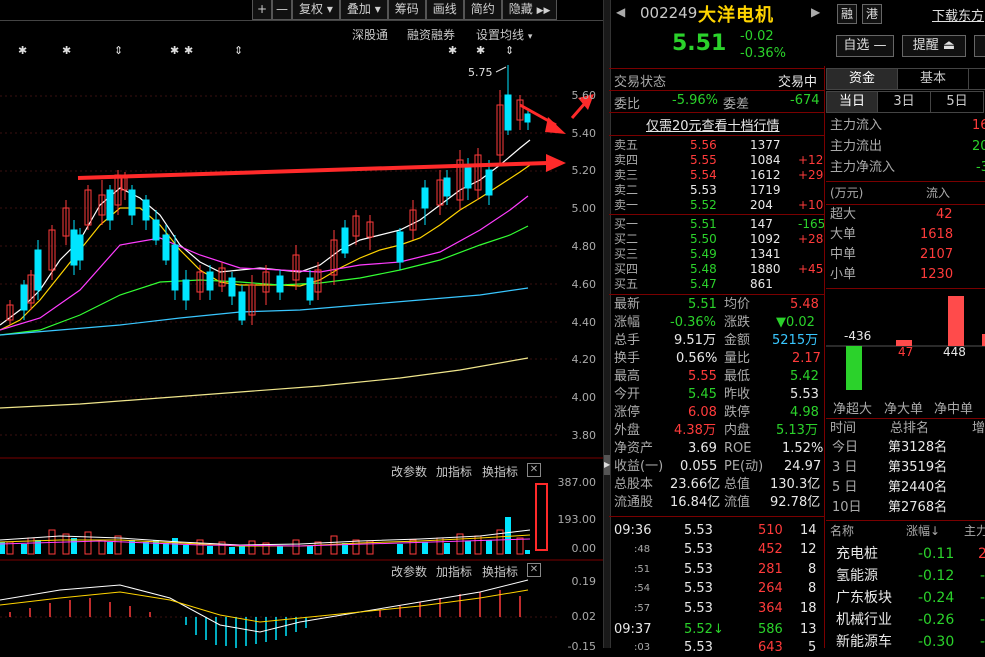  I want to click on bid-row: 买三 5.49 1341, so click(718, 254).